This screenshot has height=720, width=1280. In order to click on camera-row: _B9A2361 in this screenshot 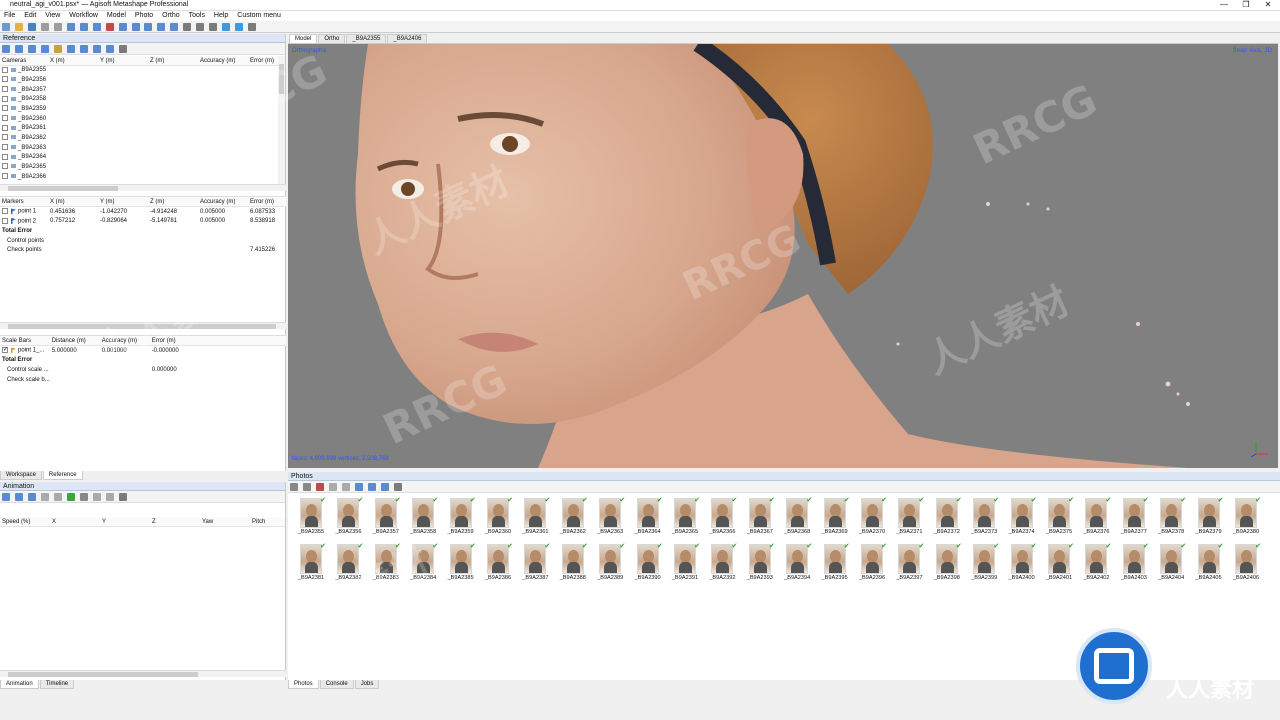, I will do `click(139, 129)`.